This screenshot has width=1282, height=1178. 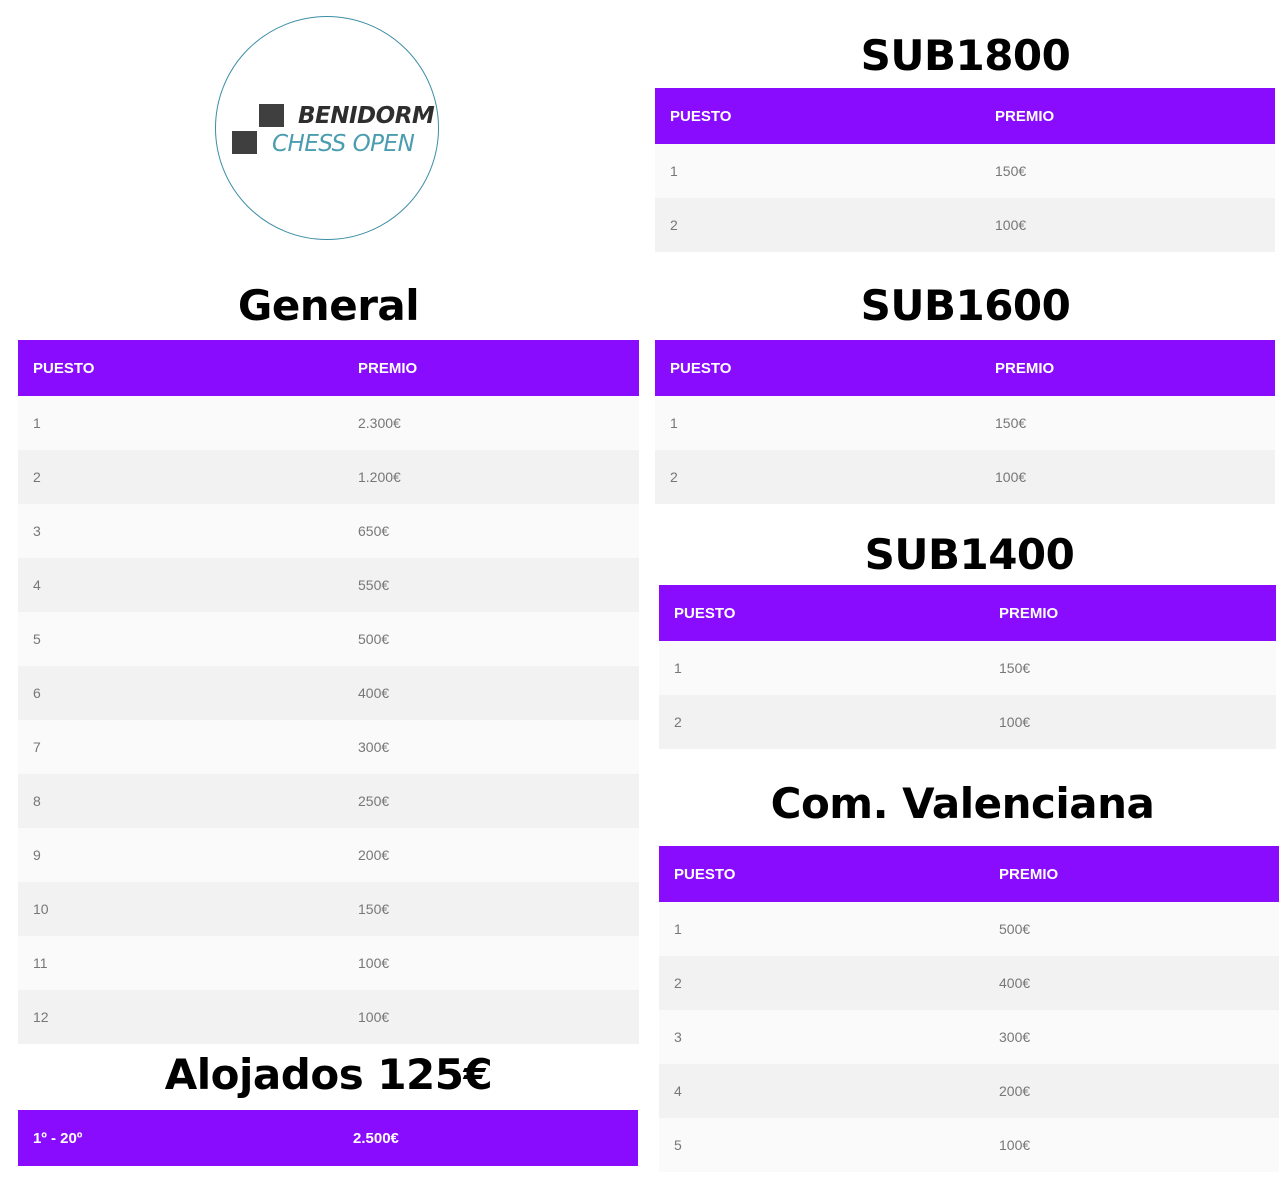 I want to click on sub1800-section: SUB1800, so click(x=965, y=56).